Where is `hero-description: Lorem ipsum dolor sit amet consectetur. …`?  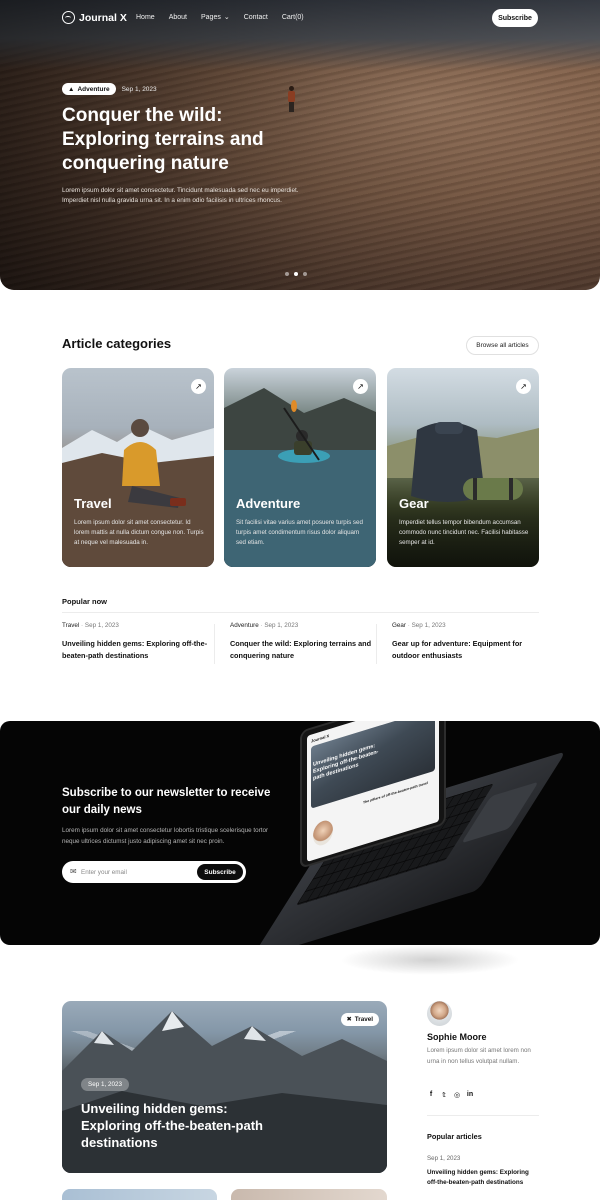
hero-description: Lorem ipsum dolor sit amet consectetur. … is located at coordinates (180, 195).